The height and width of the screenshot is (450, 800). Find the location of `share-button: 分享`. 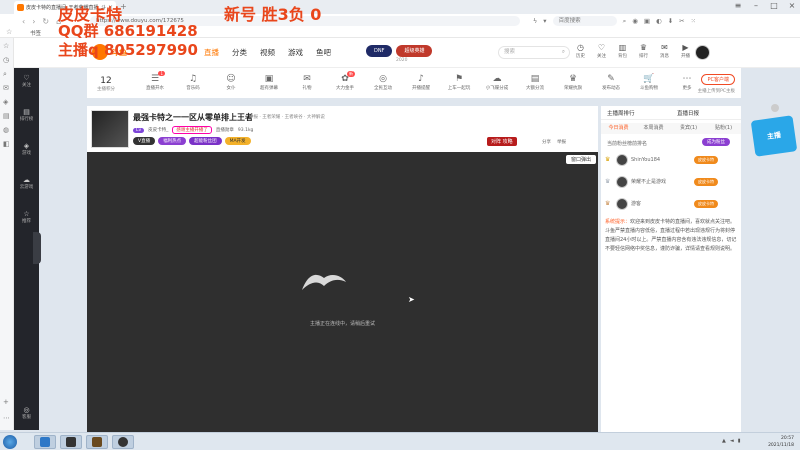

share-button: 分享 is located at coordinates (546, 142).